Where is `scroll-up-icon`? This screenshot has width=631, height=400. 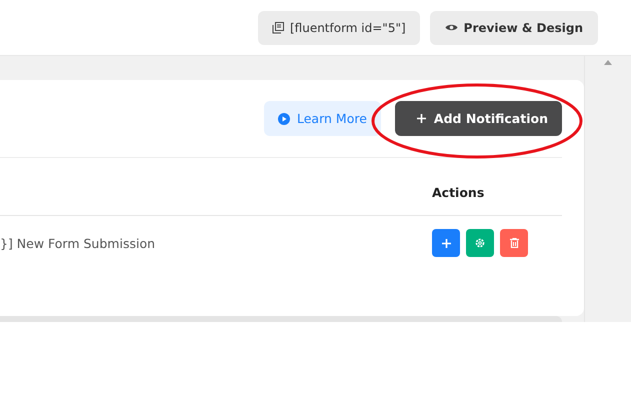
scroll-up-icon is located at coordinates (608, 62).